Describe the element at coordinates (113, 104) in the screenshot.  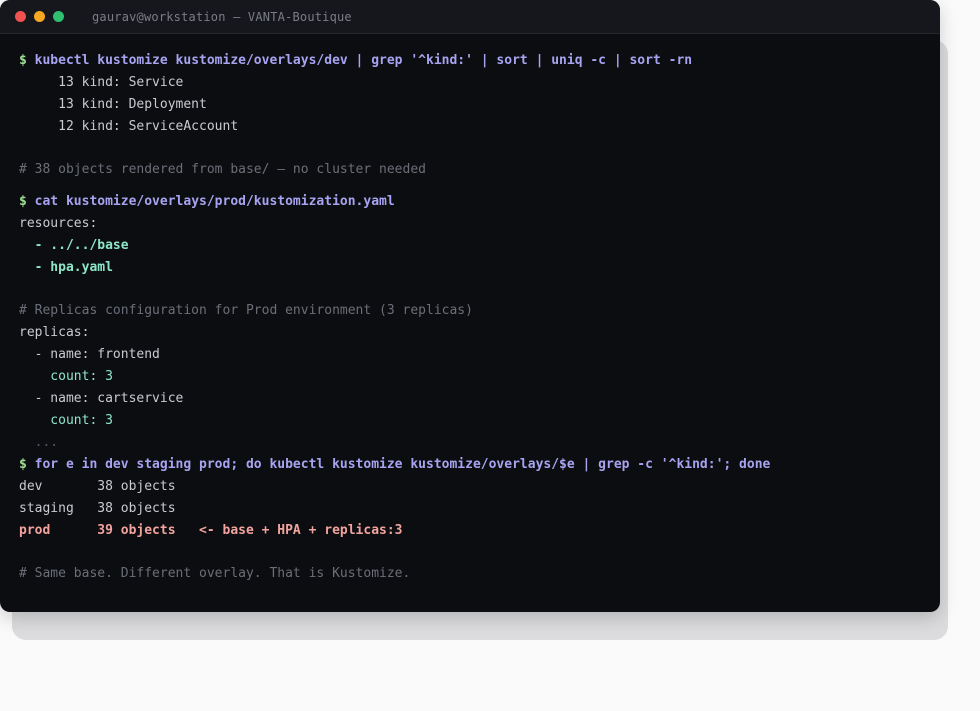
I see `output-line: 13 kind: Deployment` at that location.